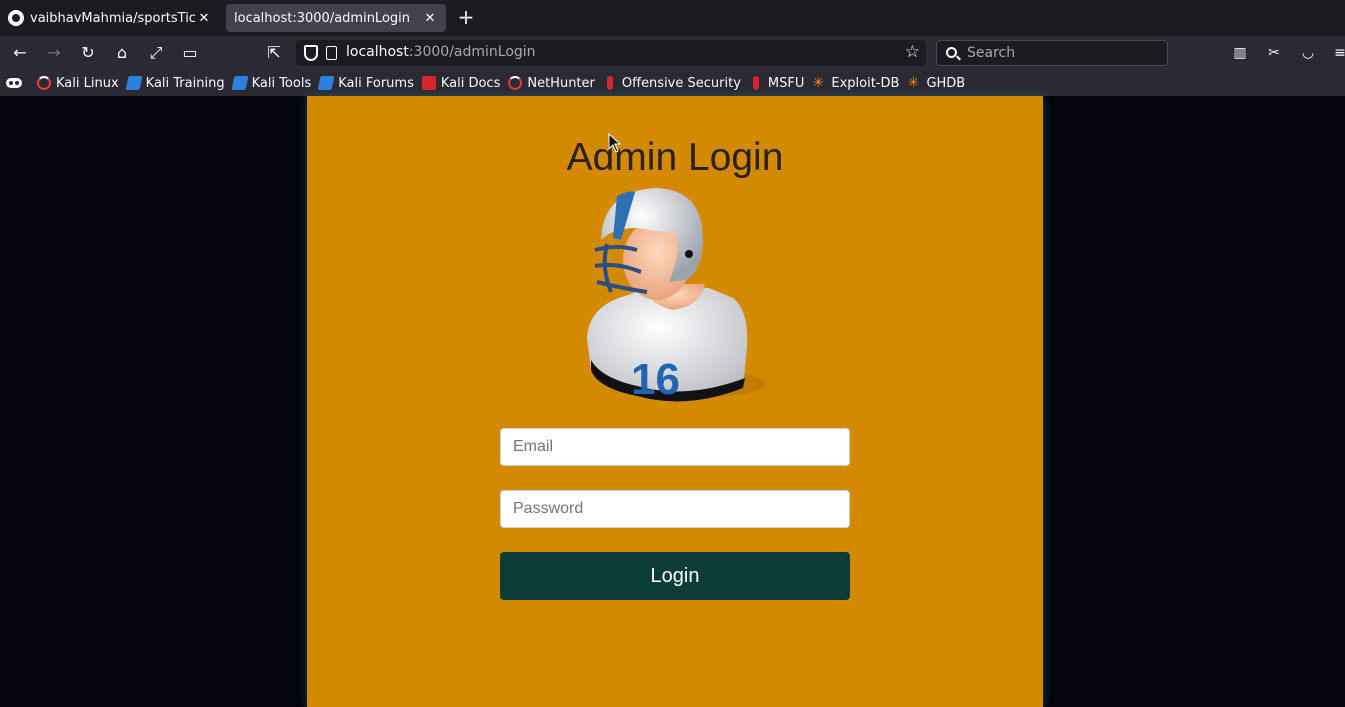 This screenshot has width=1345, height=707. Describe the element at coordinates (681, 83) in the screenshot. I see `bookmark-label: Offensive Security` at that location.